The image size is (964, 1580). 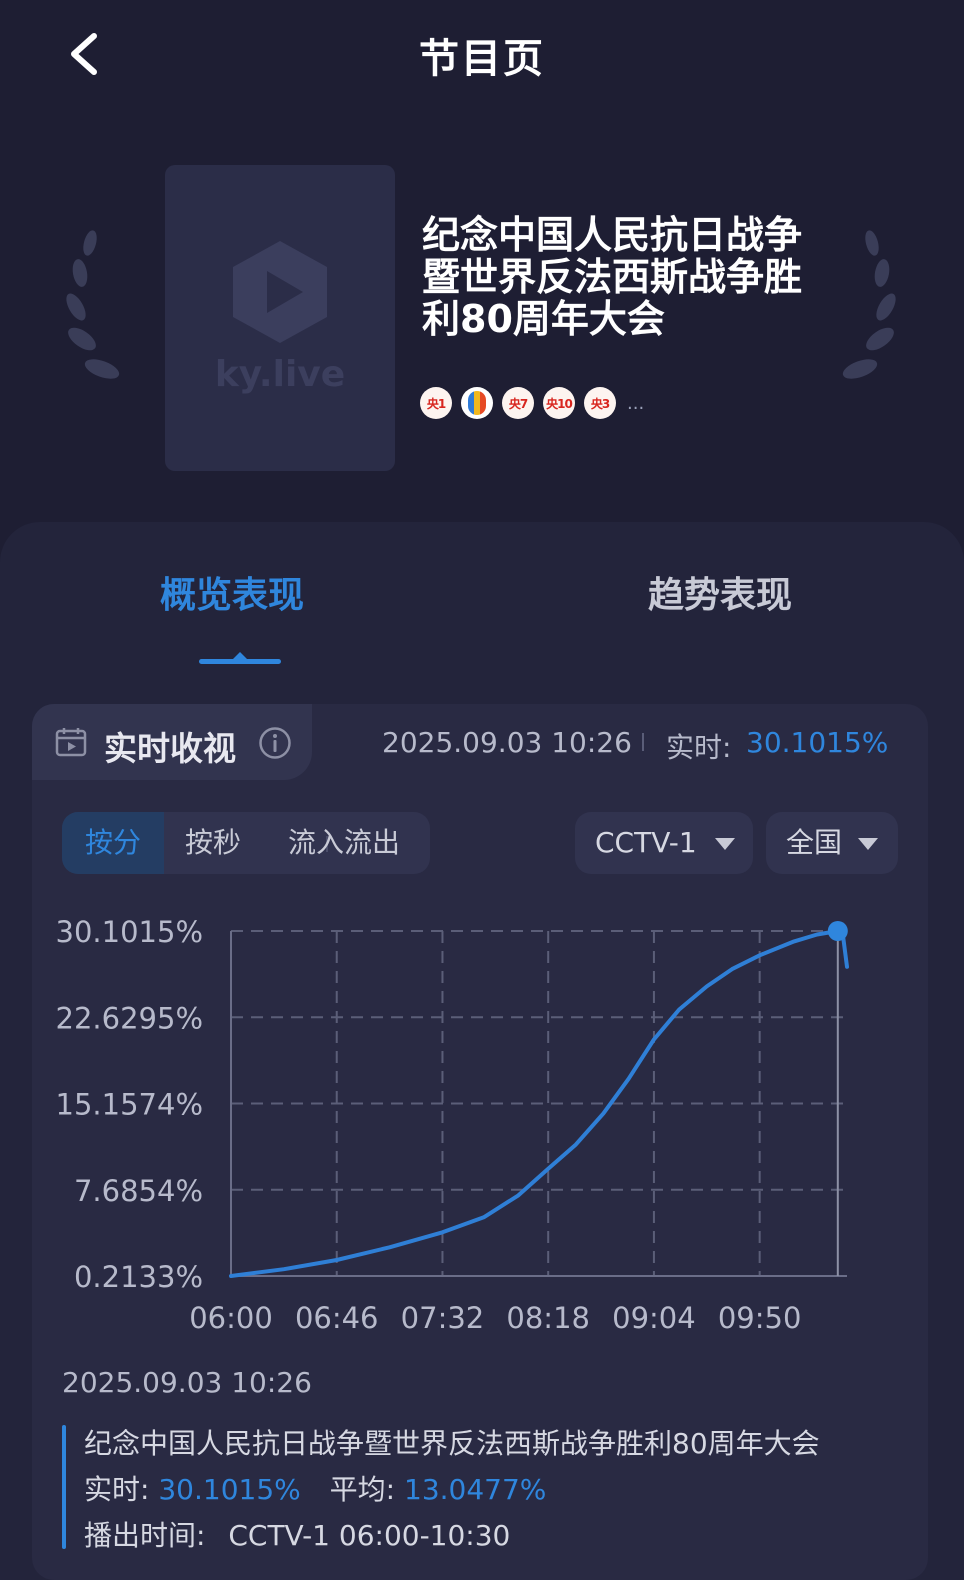 What do you see at coordinates (229, 1489) in the screenshot?
I see `summary-live-value: 30.1015%` at bounding box center [229, 1489].